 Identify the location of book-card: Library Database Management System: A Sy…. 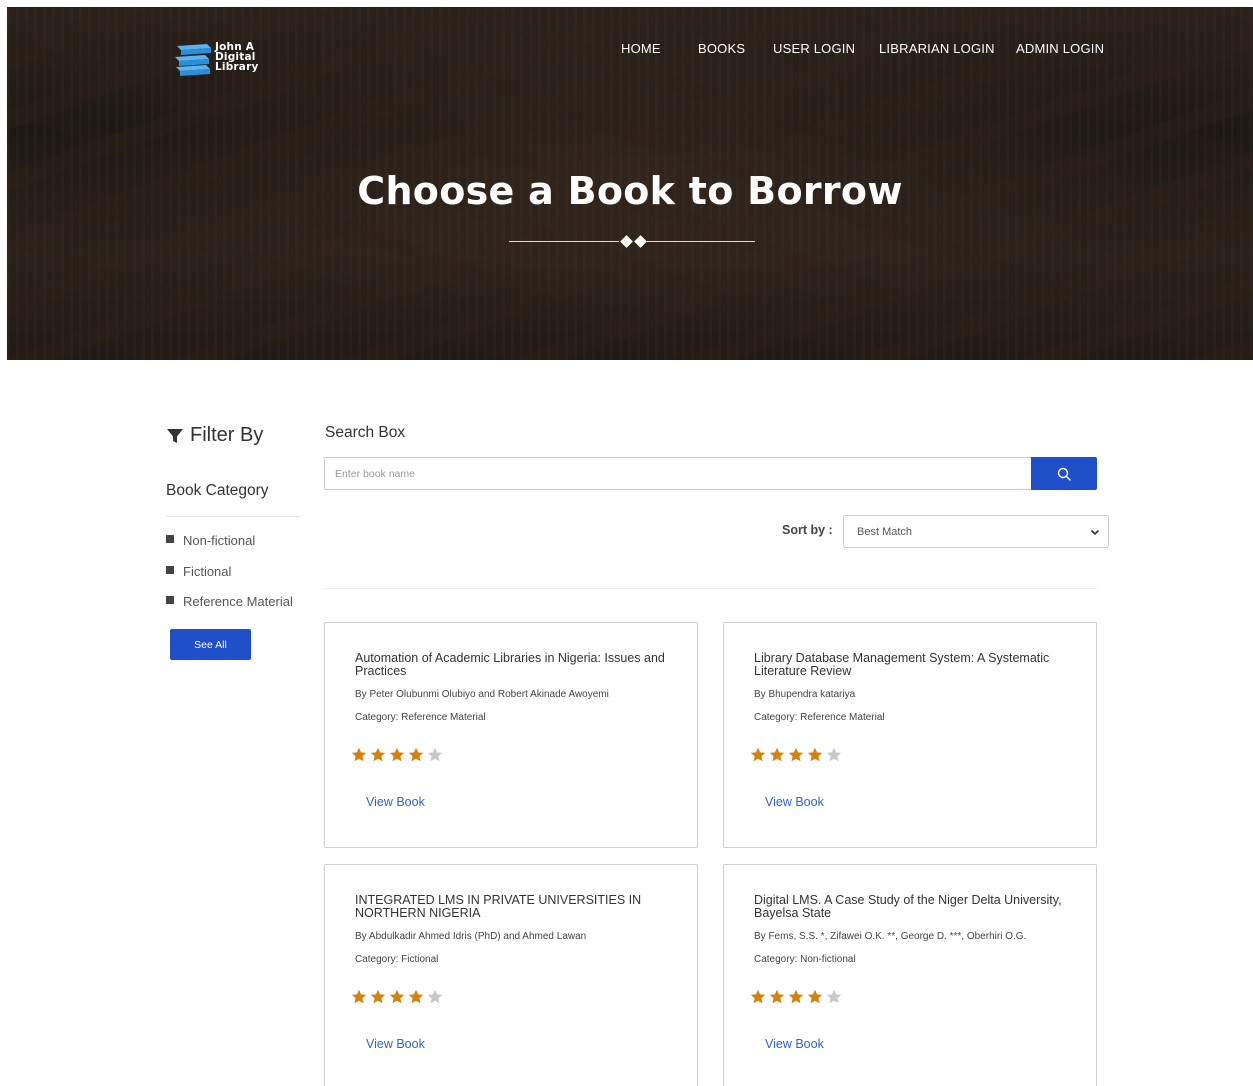
(910, 735).